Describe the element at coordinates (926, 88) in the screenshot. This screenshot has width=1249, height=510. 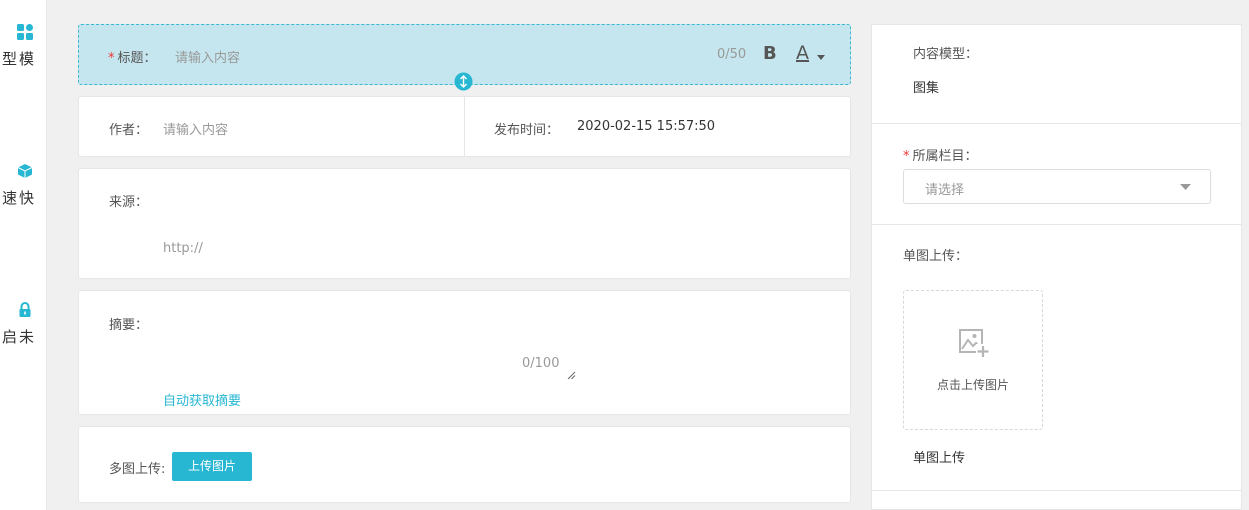
I see `content-model-value: 图集` at that location.